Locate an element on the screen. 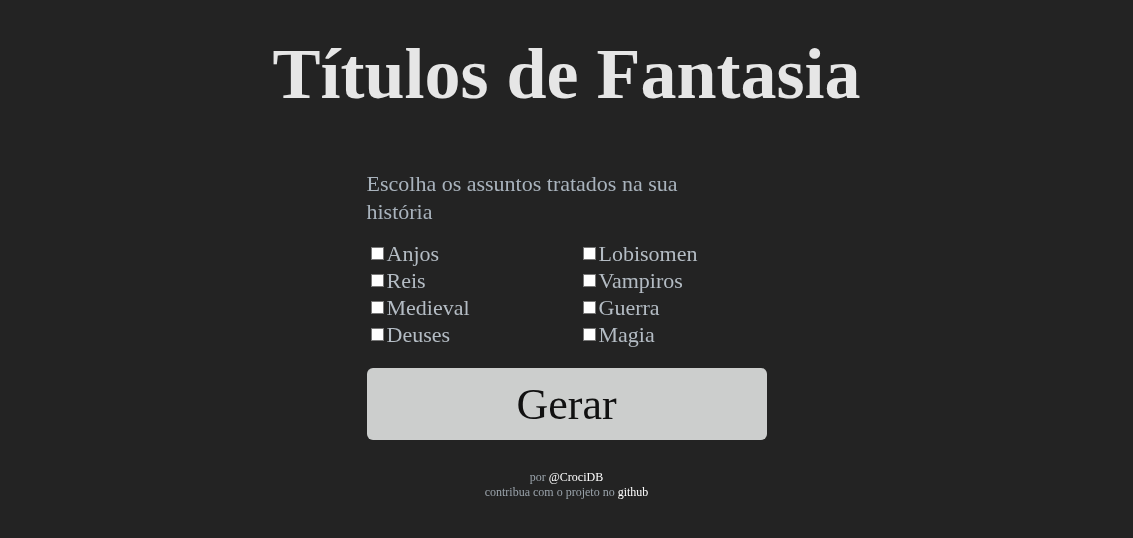 Image resolution: width=1133 pixels, height=538 pixels. generate-button: Gerar is located at coordinates (566, 404).